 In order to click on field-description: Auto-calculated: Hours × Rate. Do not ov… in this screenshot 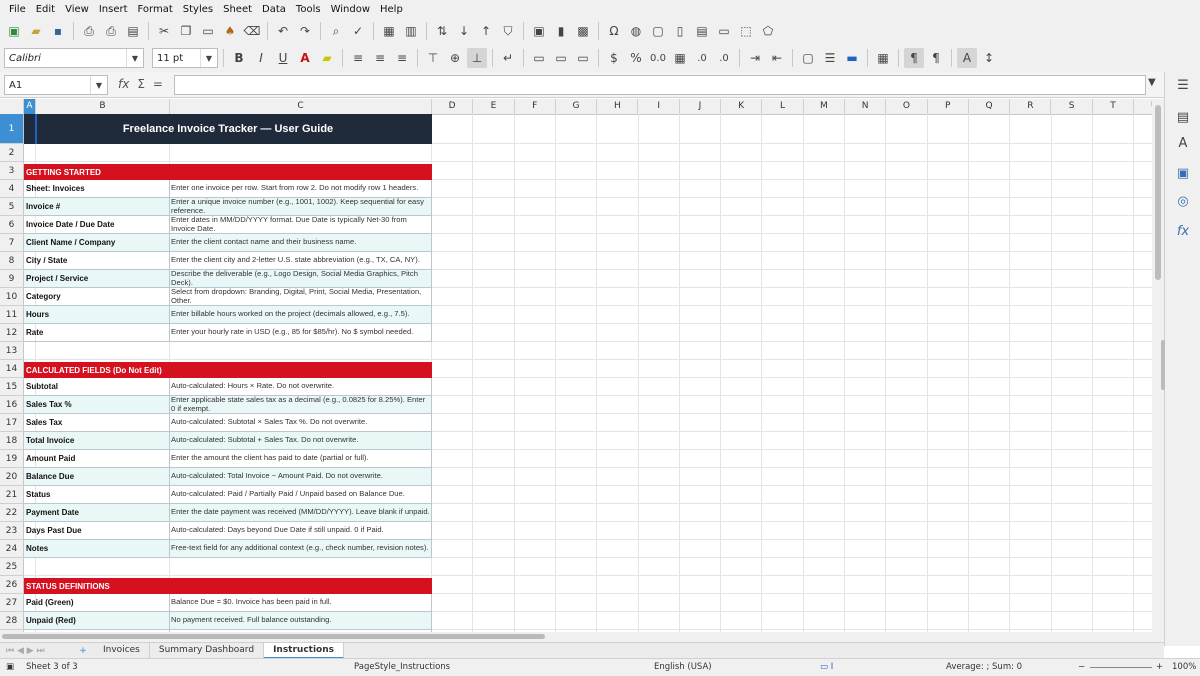, I will do `click(301, 387)`.